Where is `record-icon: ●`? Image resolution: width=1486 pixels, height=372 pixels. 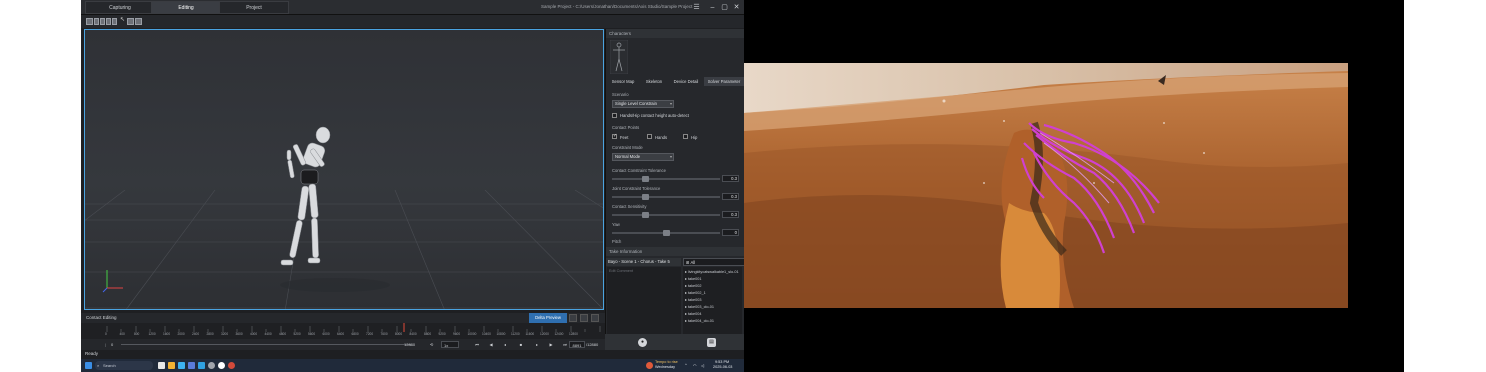 record-icon: ● is located at coordinates (642, 342).